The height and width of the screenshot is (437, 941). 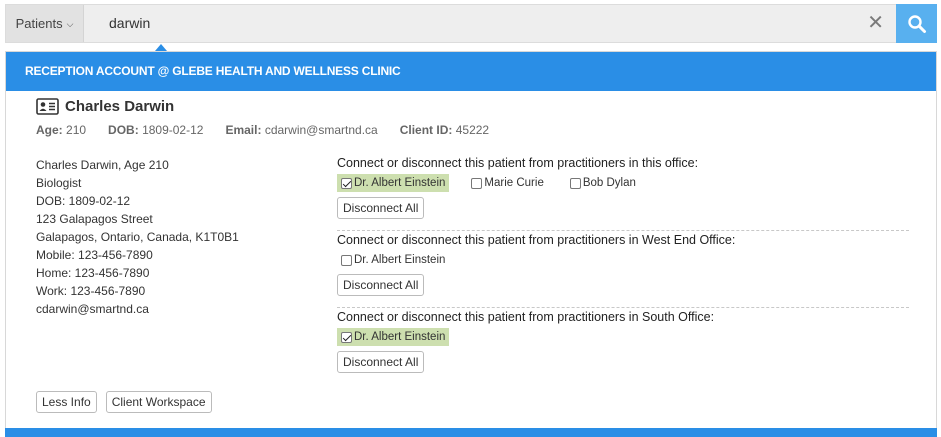 I want to click on detail-line: Biologist, so click(x=59, y=183).